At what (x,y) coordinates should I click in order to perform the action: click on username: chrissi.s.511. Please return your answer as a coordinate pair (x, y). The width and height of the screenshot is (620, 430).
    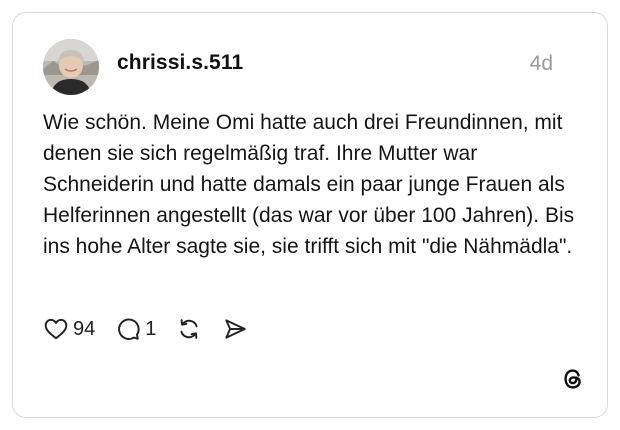
    Looking at the image, I should click on (180, 63).